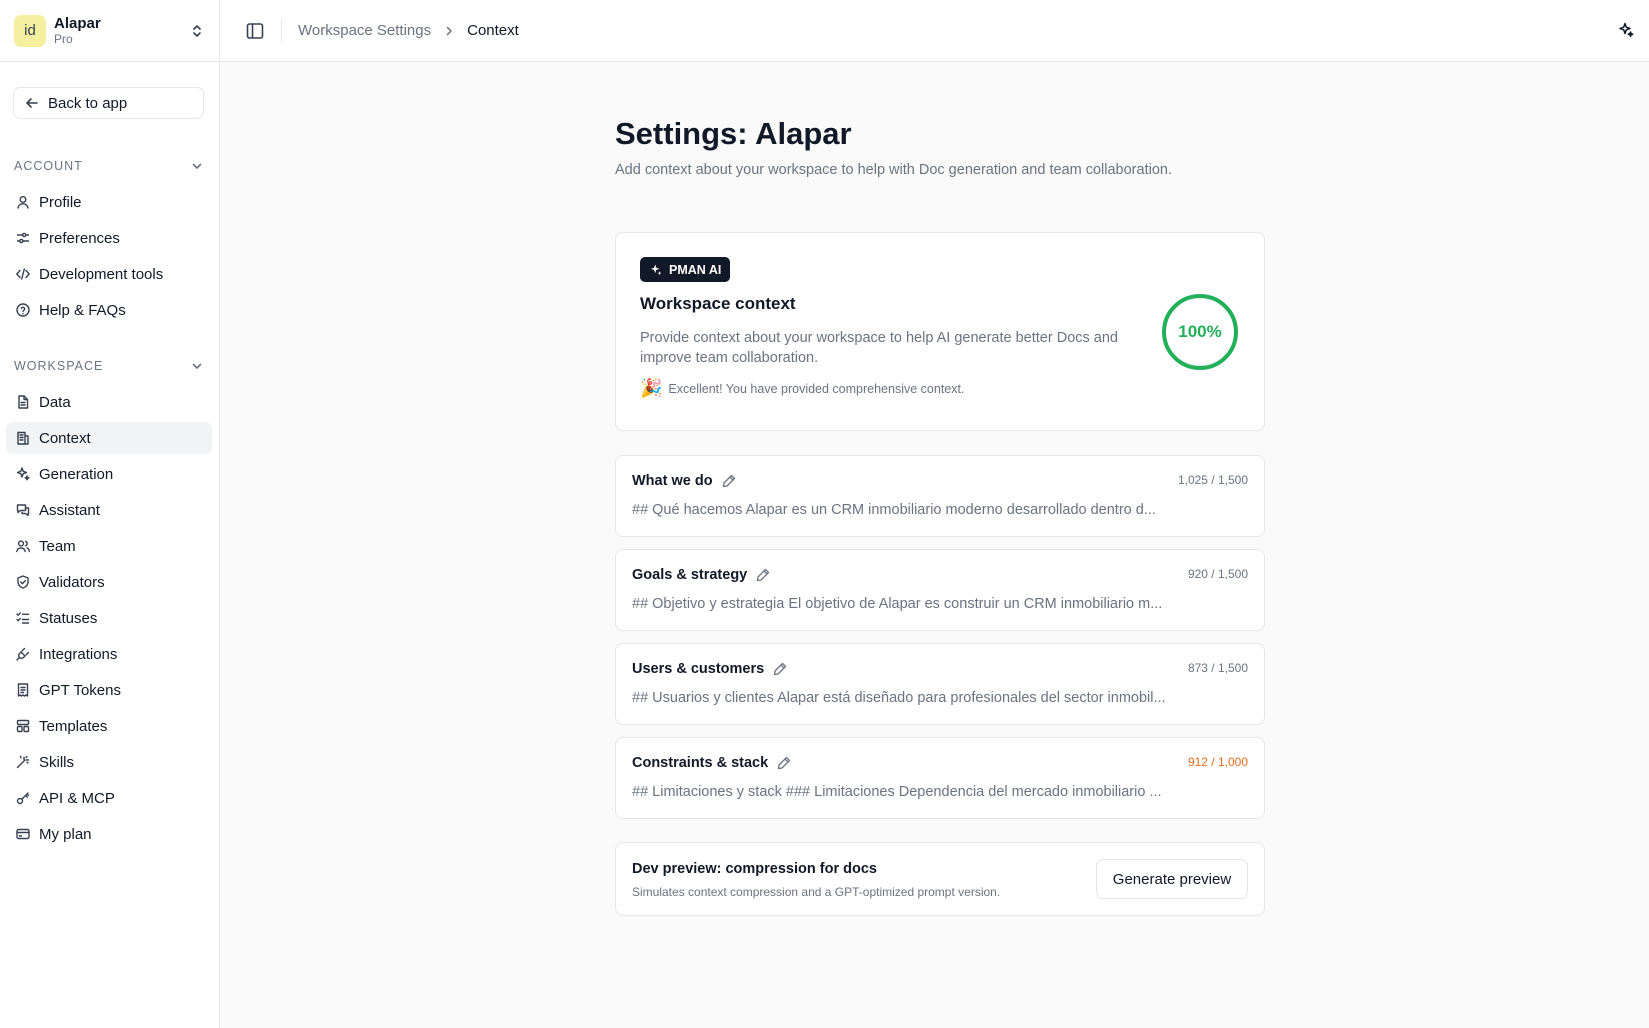 This screenshot has height=1028, width=1649. I want to click on arrow-left-icon, so click(32, 103).